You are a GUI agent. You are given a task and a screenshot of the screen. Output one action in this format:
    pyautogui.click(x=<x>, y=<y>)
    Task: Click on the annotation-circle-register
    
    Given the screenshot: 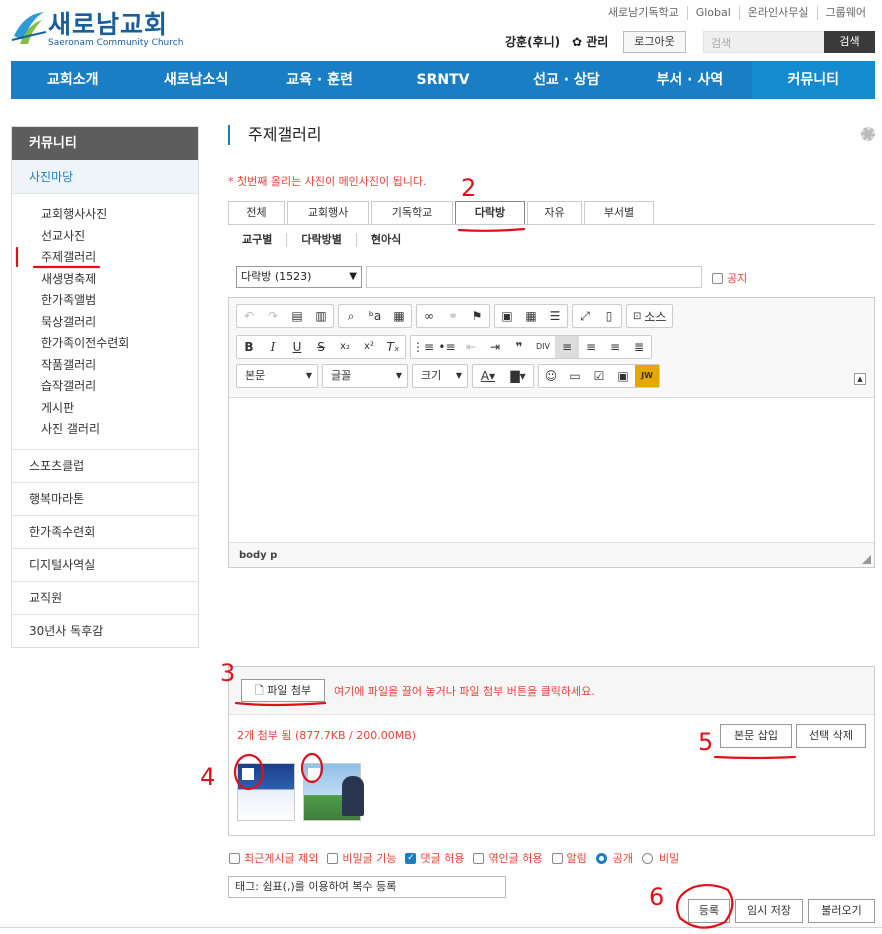 What is the action you would take?
    pyautogui.click(x=705, y=906)
    